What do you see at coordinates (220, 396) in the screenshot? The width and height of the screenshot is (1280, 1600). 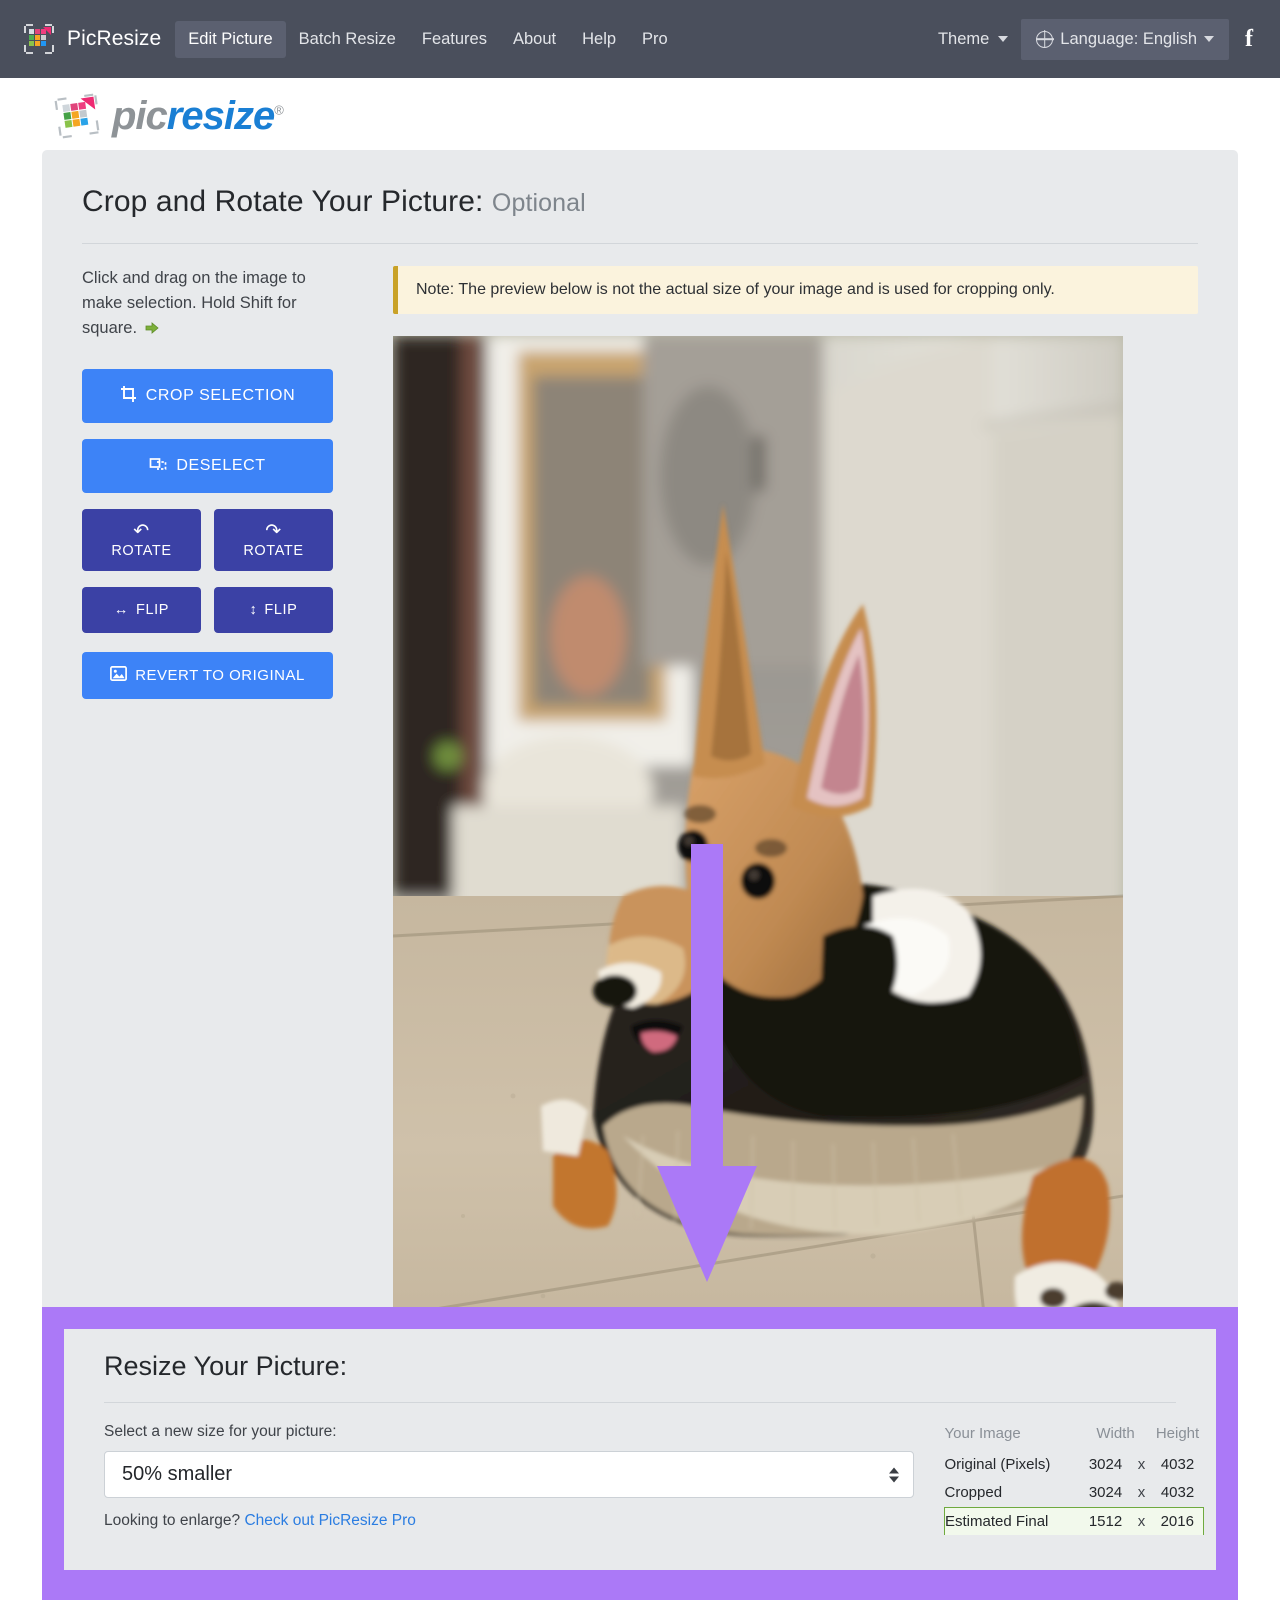 I see `crop-selection-label: CROP SELECTION` at bounding box center [220, 396].